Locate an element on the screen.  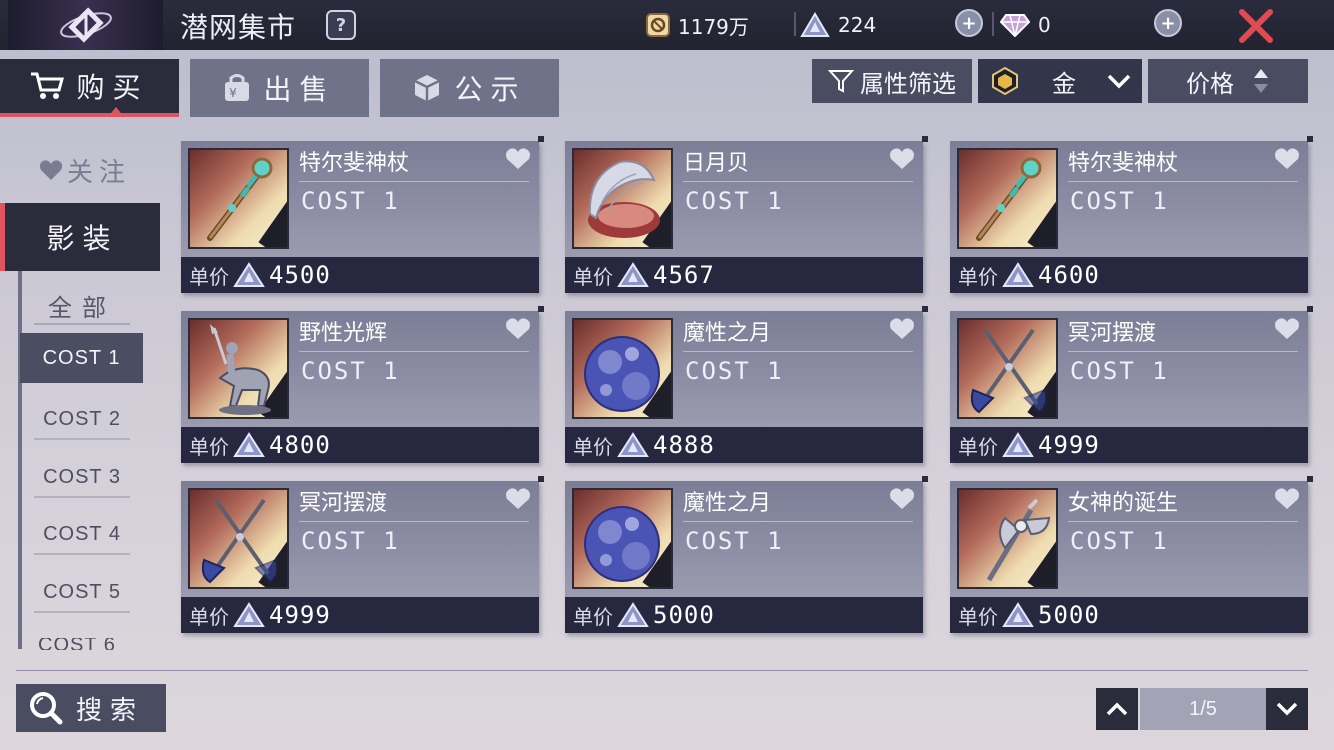
tab-sell-label: 出售 is located at coordinates (299, 89).